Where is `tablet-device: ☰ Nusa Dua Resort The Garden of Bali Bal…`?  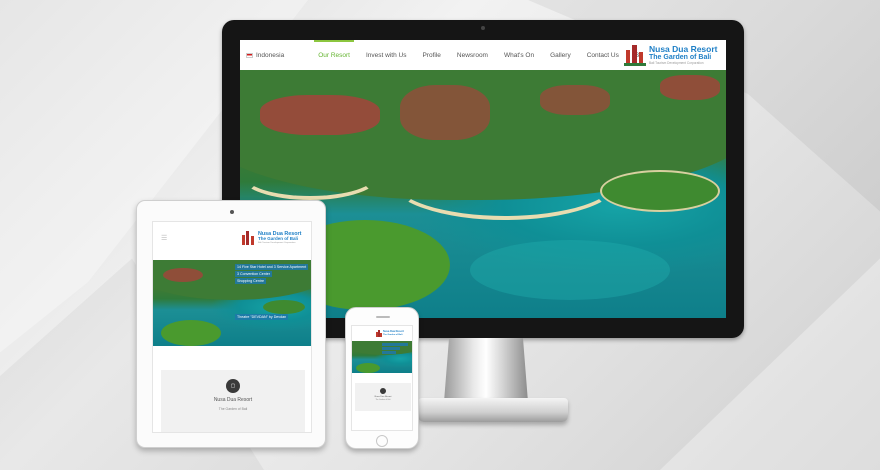 tablet-device: ☰ Nusa Dua Resort The Garden of Bali Bal… is located at coordinates (231, 324).